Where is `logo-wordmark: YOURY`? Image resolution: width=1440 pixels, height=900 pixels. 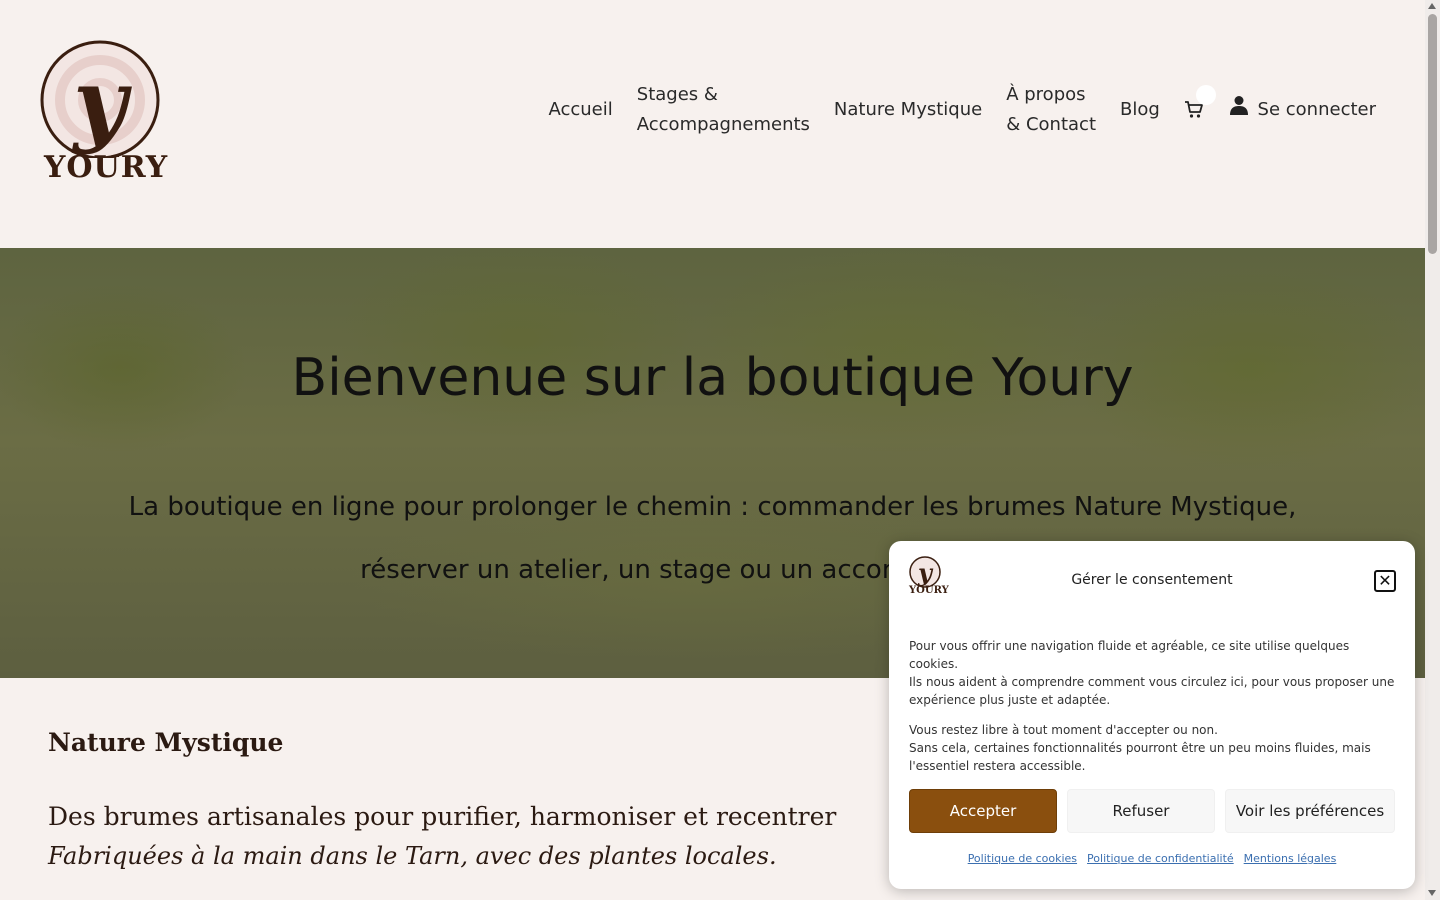 logo-wordmark: YOURY is located at coordinates (106, 167).